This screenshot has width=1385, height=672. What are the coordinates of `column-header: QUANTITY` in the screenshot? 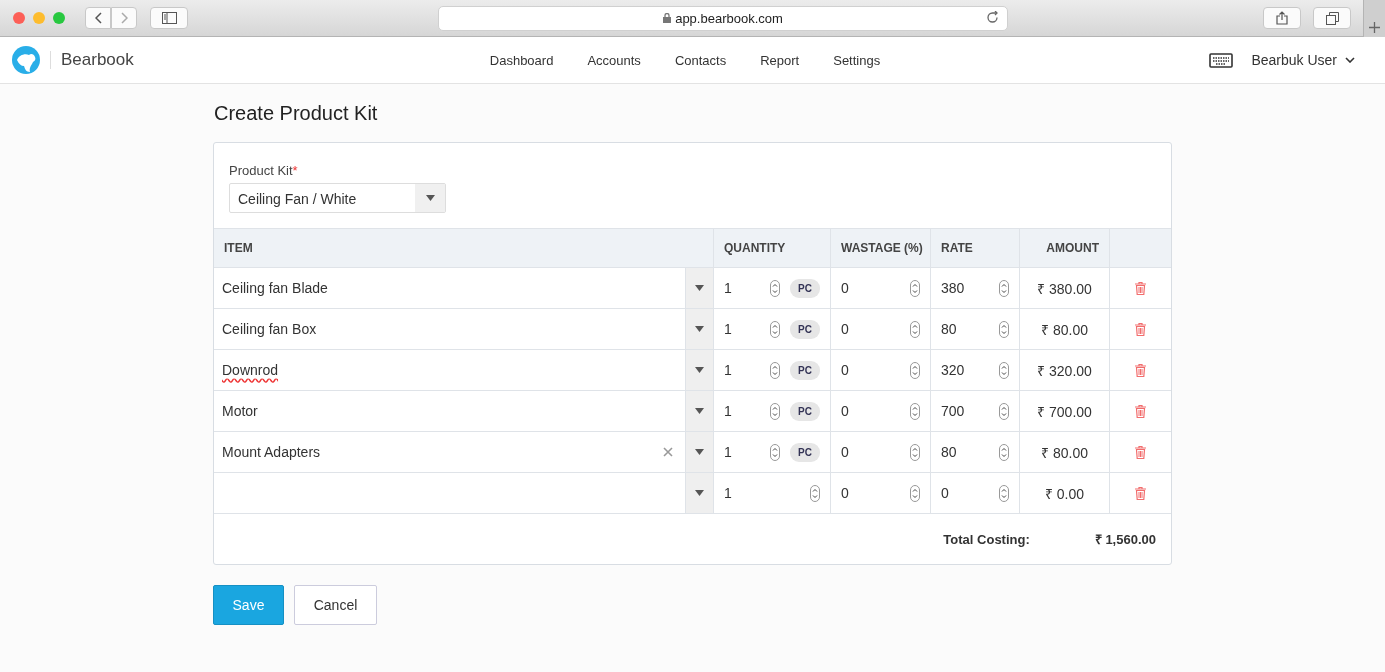 It's located at (772, 248).